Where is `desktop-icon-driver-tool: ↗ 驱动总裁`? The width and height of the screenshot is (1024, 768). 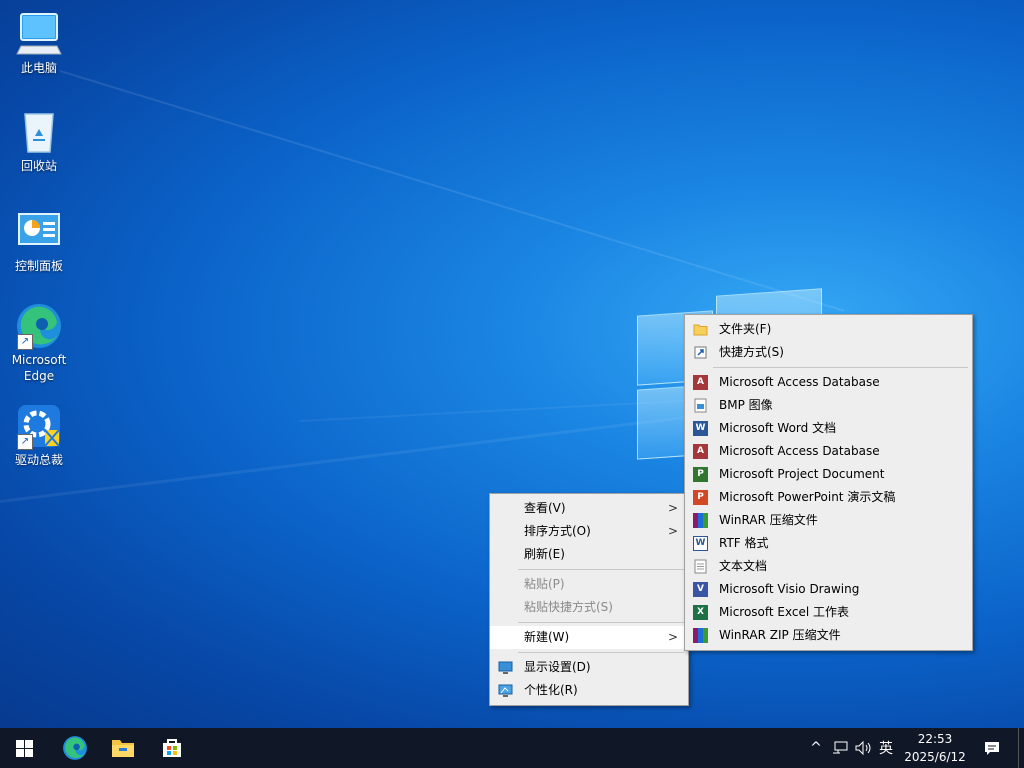 desktop-icon-driver-tool: ↗ 驱动总裁 is located at coordinates (39, 435).